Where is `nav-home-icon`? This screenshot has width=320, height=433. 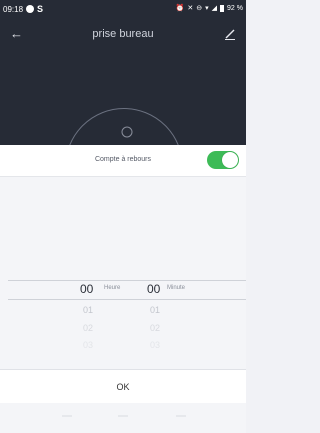 nav-home-icon is located at coordinates (123, 416).